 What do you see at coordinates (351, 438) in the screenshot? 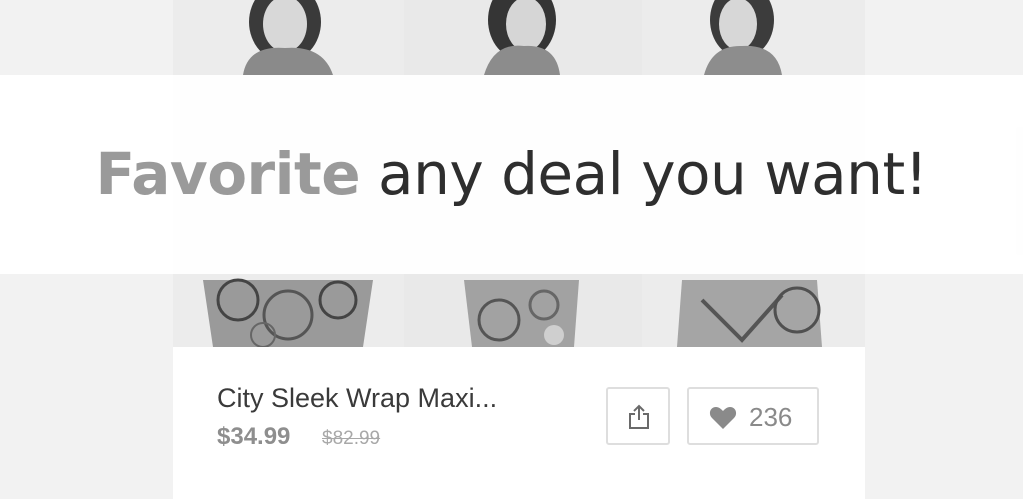
I see `original-price: $82.99` at bounding box center [351, 438].